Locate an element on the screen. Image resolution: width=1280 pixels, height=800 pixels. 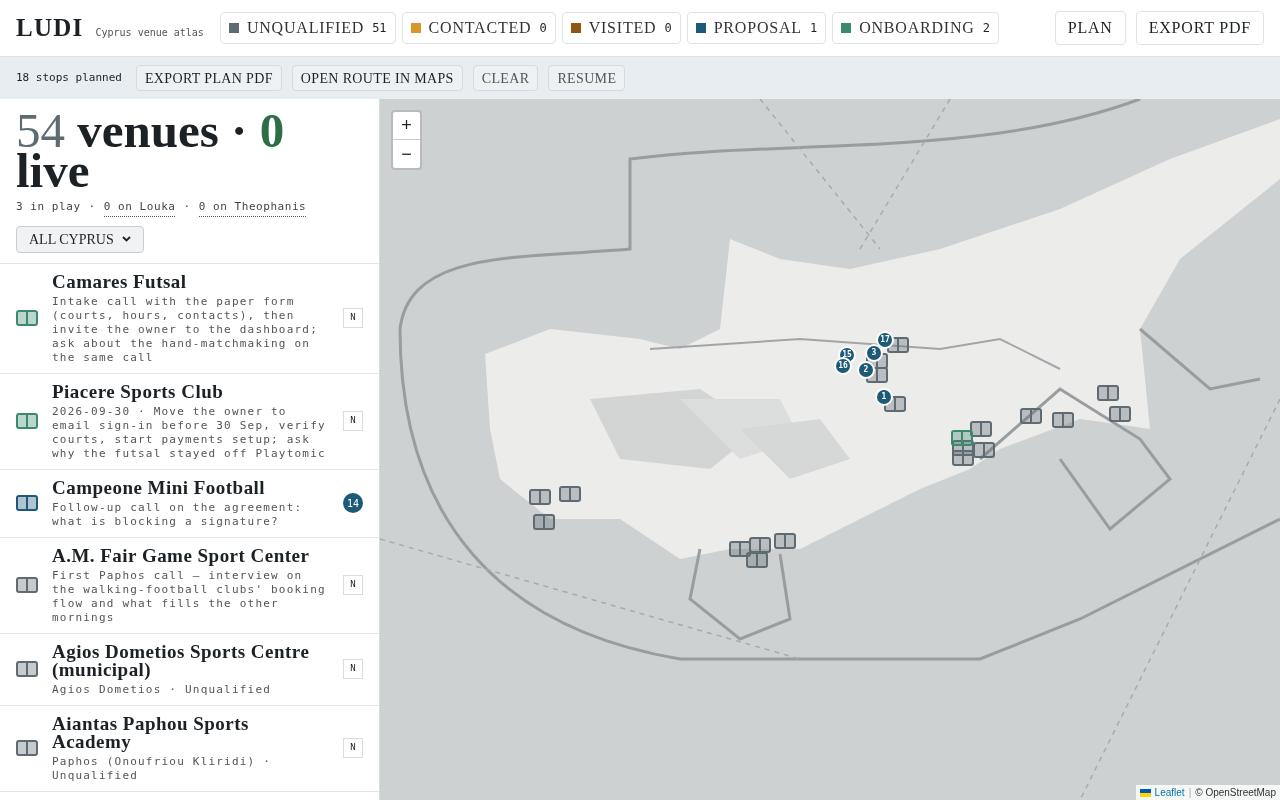
chevron-down-icon is located at coordinates (126, 239).